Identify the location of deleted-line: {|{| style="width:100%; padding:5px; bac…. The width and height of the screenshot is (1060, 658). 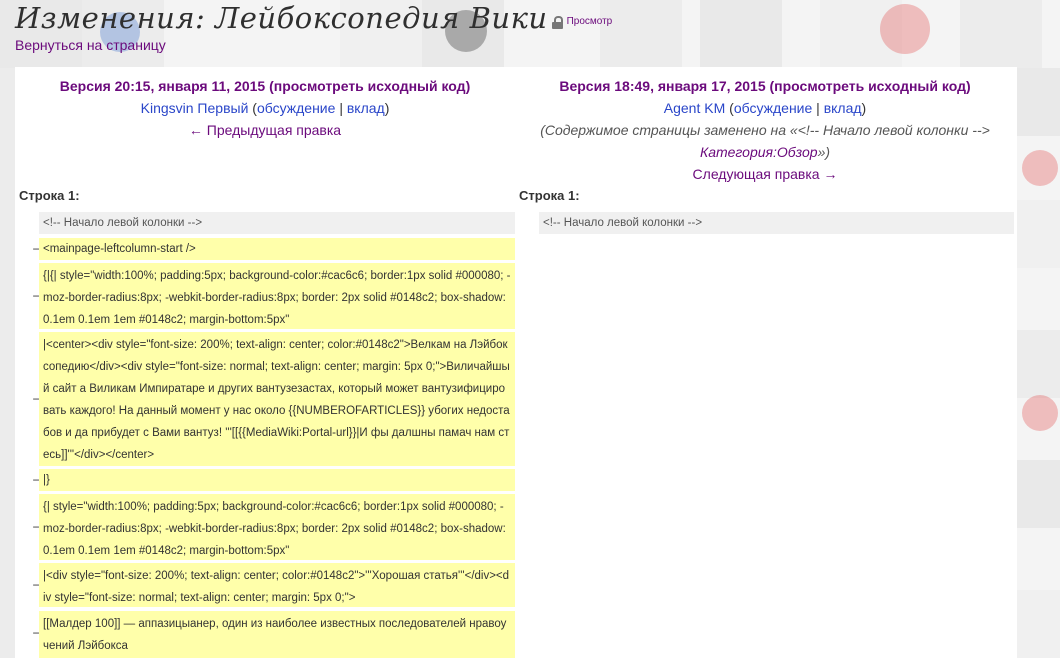
(277, 296).